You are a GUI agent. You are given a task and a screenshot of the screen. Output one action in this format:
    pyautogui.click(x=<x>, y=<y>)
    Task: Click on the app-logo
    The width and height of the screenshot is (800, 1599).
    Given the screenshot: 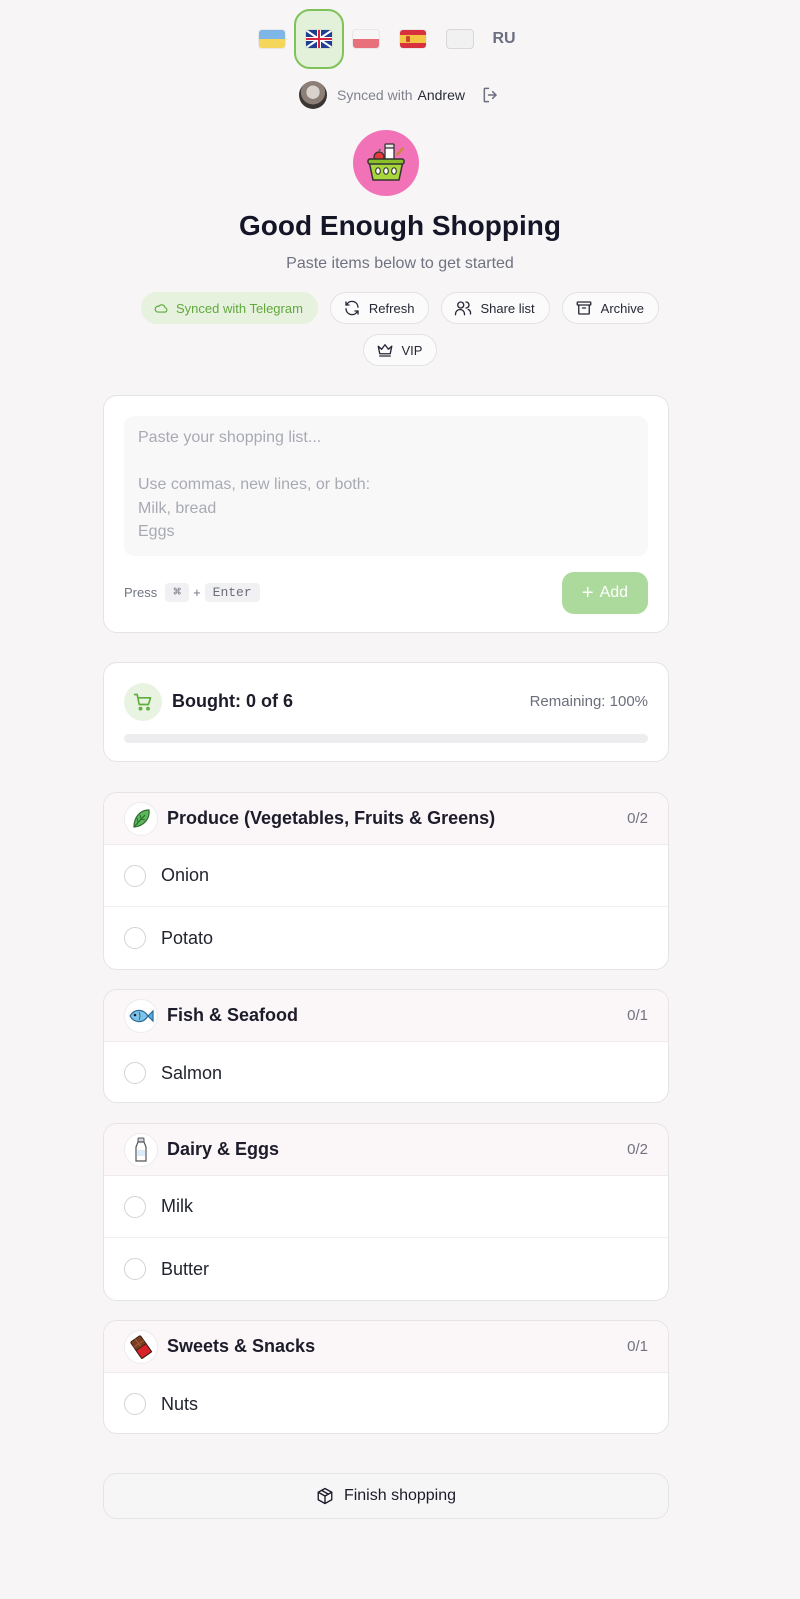 What is the action you would take?
    pyautogui.click(x=386, y=163)
    